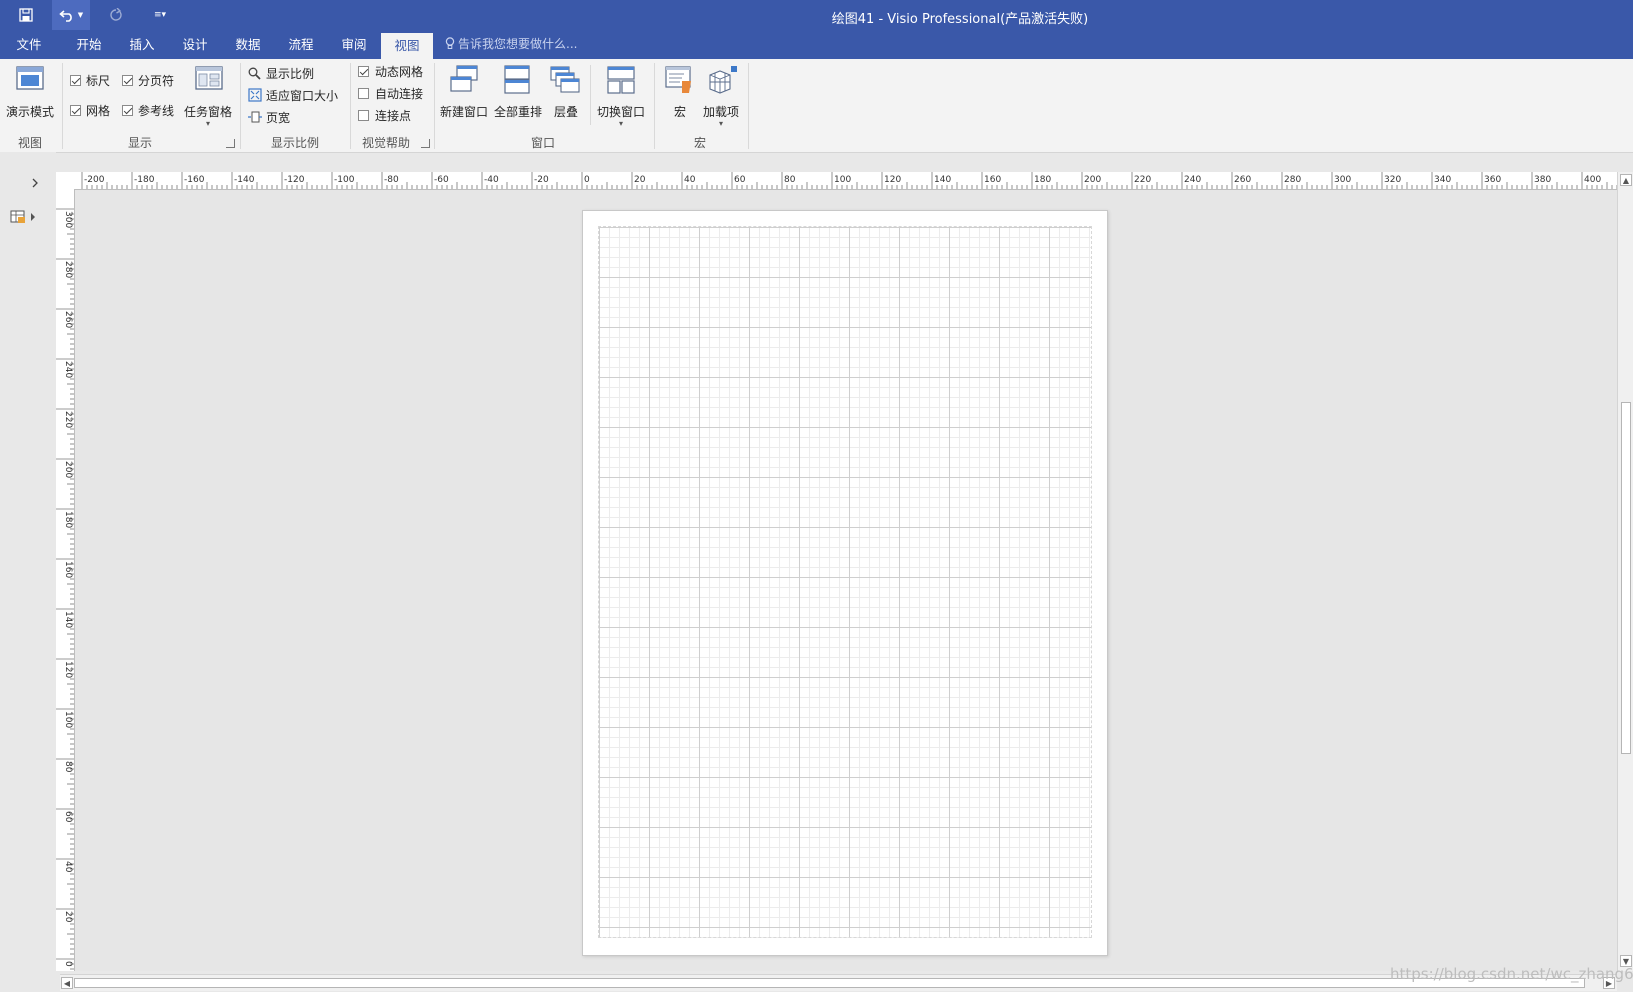 This screenshot has width=1633, height=992. I want to click on ruler-label: 20, so click(68, 917).